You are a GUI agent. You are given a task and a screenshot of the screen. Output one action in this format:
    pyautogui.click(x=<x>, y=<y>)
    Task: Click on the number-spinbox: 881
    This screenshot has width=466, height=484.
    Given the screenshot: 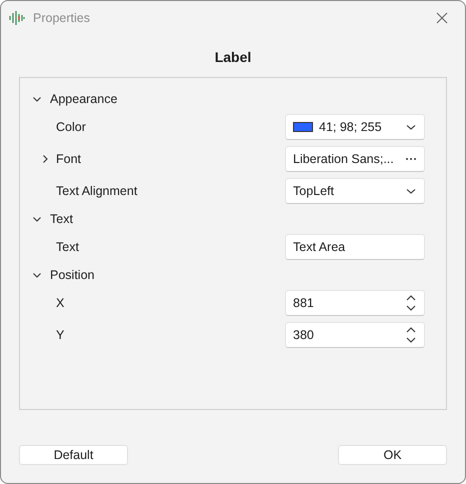 What is the action you would take?
    pyautogui.click(x=355, y=303)
    